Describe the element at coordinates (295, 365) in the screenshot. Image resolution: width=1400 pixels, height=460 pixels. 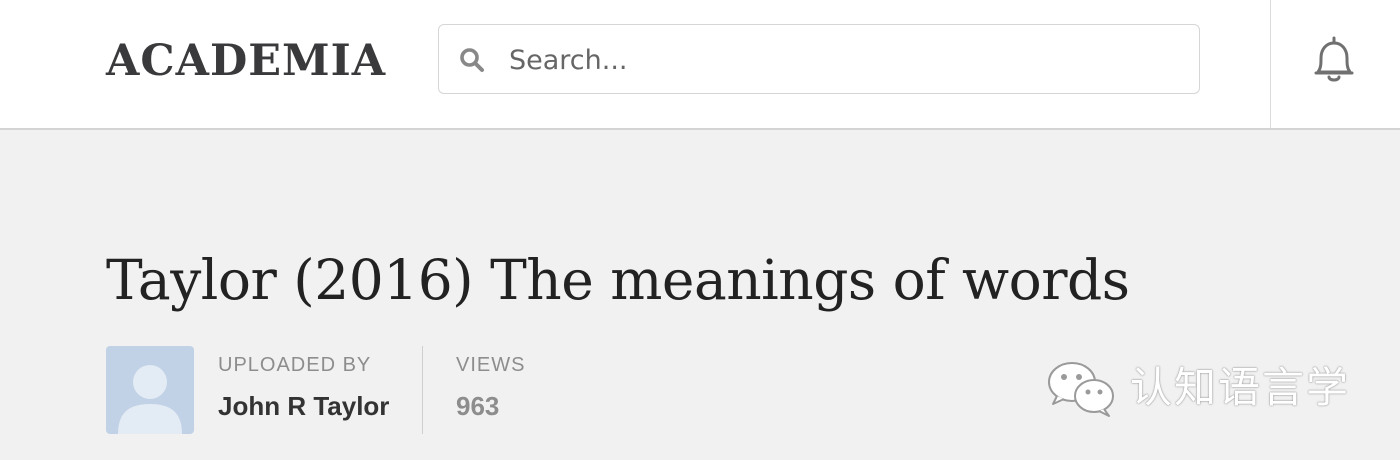
I see `uploaded-by-label: UPLOADED BY` at that location.